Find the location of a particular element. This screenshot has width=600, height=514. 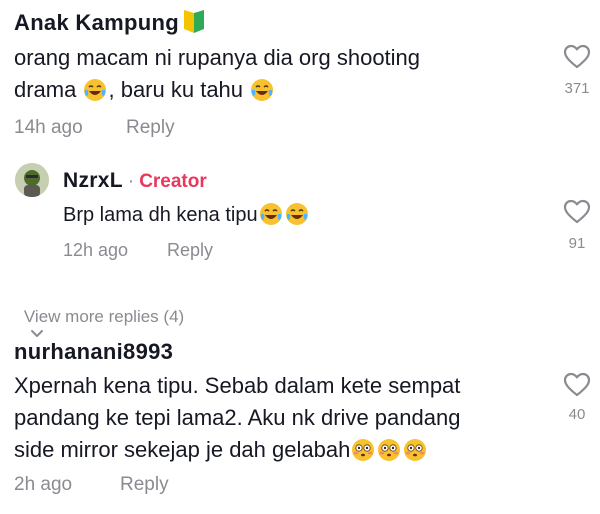

comment-timestamp: 2h ago is located at coordinates (43, 484).